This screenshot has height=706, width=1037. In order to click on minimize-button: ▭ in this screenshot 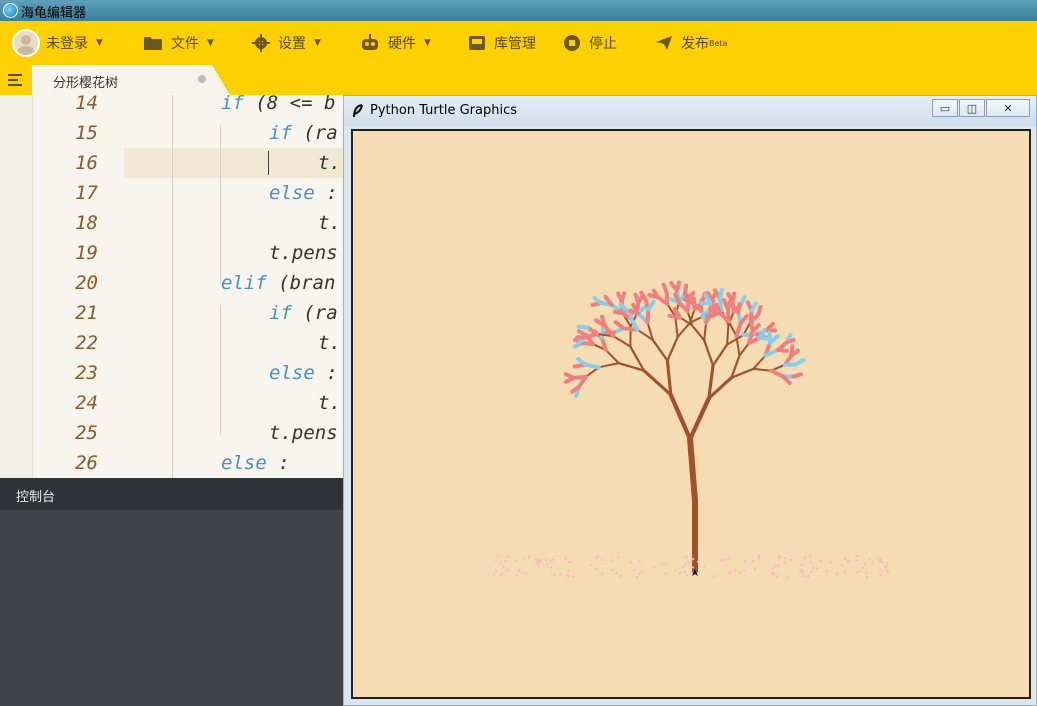, I will do `click(945, 108)`.